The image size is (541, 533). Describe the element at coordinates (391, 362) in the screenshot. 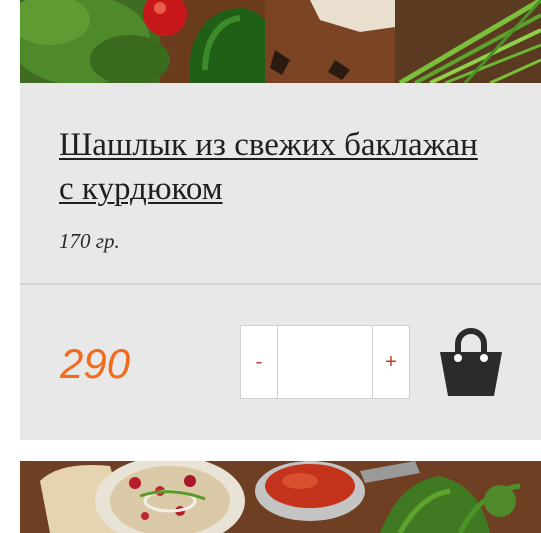

I see `increment-button: +` at that location.